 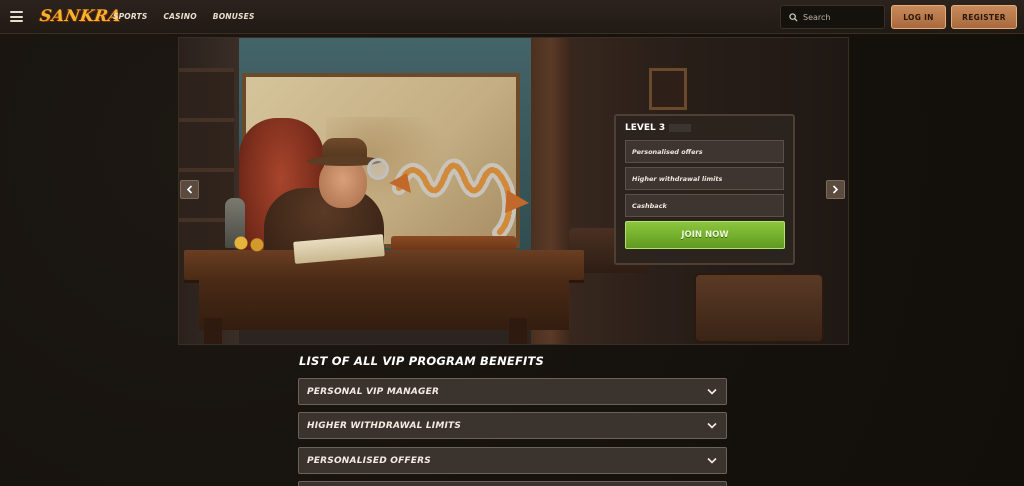 I want to click on serpent-statue-illustration, so click(x=459, y=199).